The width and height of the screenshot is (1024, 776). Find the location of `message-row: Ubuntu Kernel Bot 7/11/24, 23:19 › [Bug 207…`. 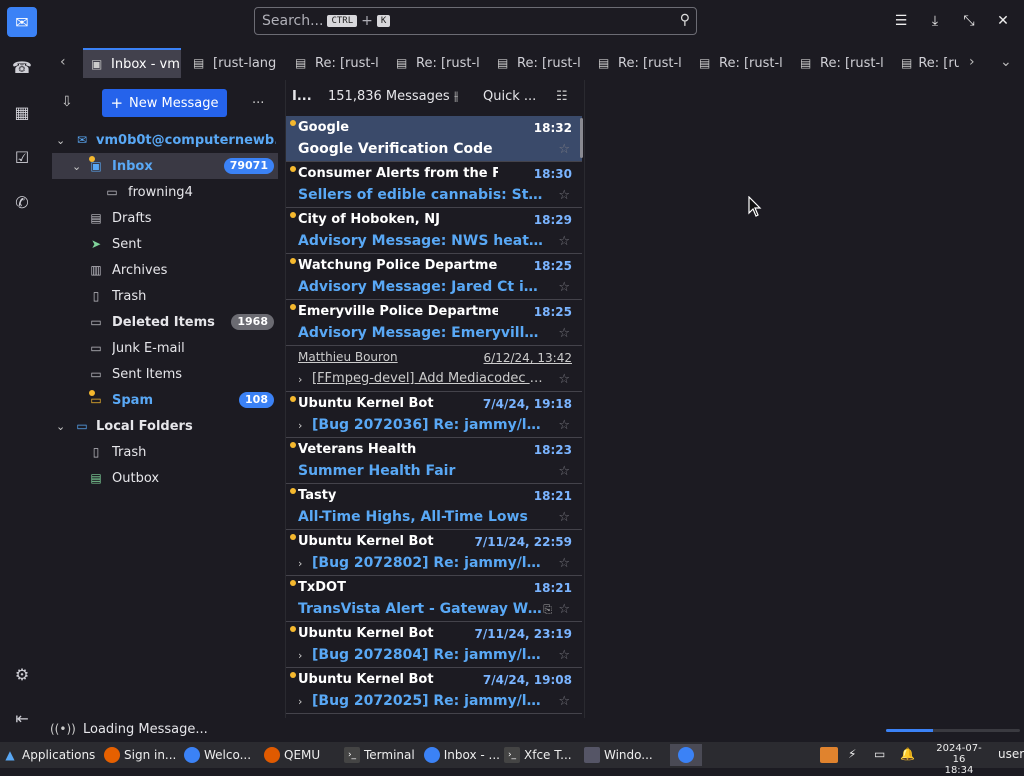

message-row: Ubuntu Kernel Bot 7/11/24, 23:19 › [Bug 207… is located at coordinates (434, 645).